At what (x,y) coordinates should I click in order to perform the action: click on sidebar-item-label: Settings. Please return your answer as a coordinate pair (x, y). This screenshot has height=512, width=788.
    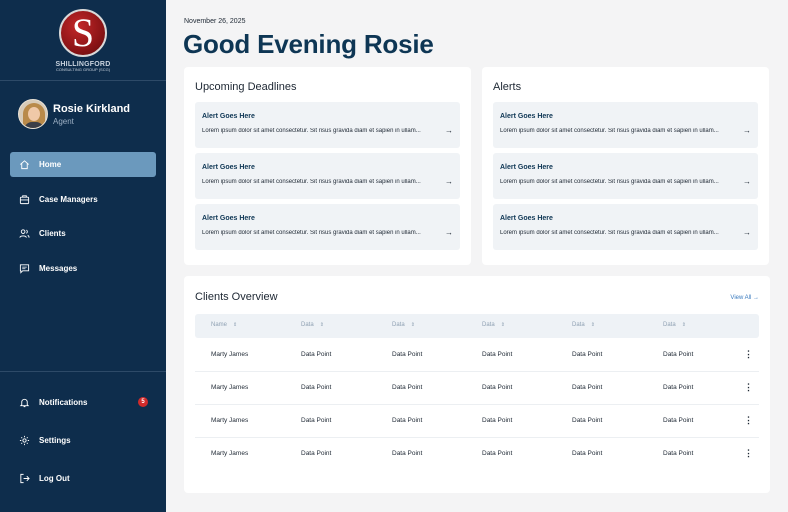
    Looking at the image, I should click on (55, 440).